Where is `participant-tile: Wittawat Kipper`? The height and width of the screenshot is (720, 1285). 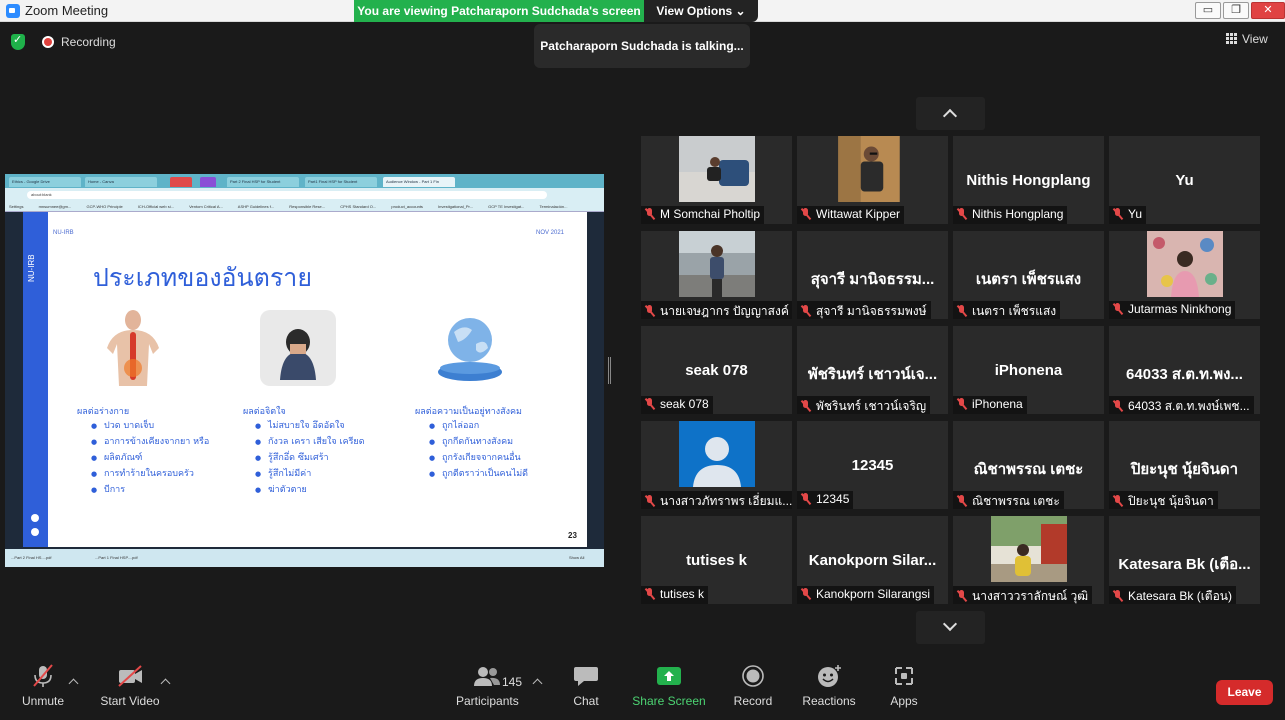
participant-tile: Wittawat Kipper is located at coordinates (872, 180).